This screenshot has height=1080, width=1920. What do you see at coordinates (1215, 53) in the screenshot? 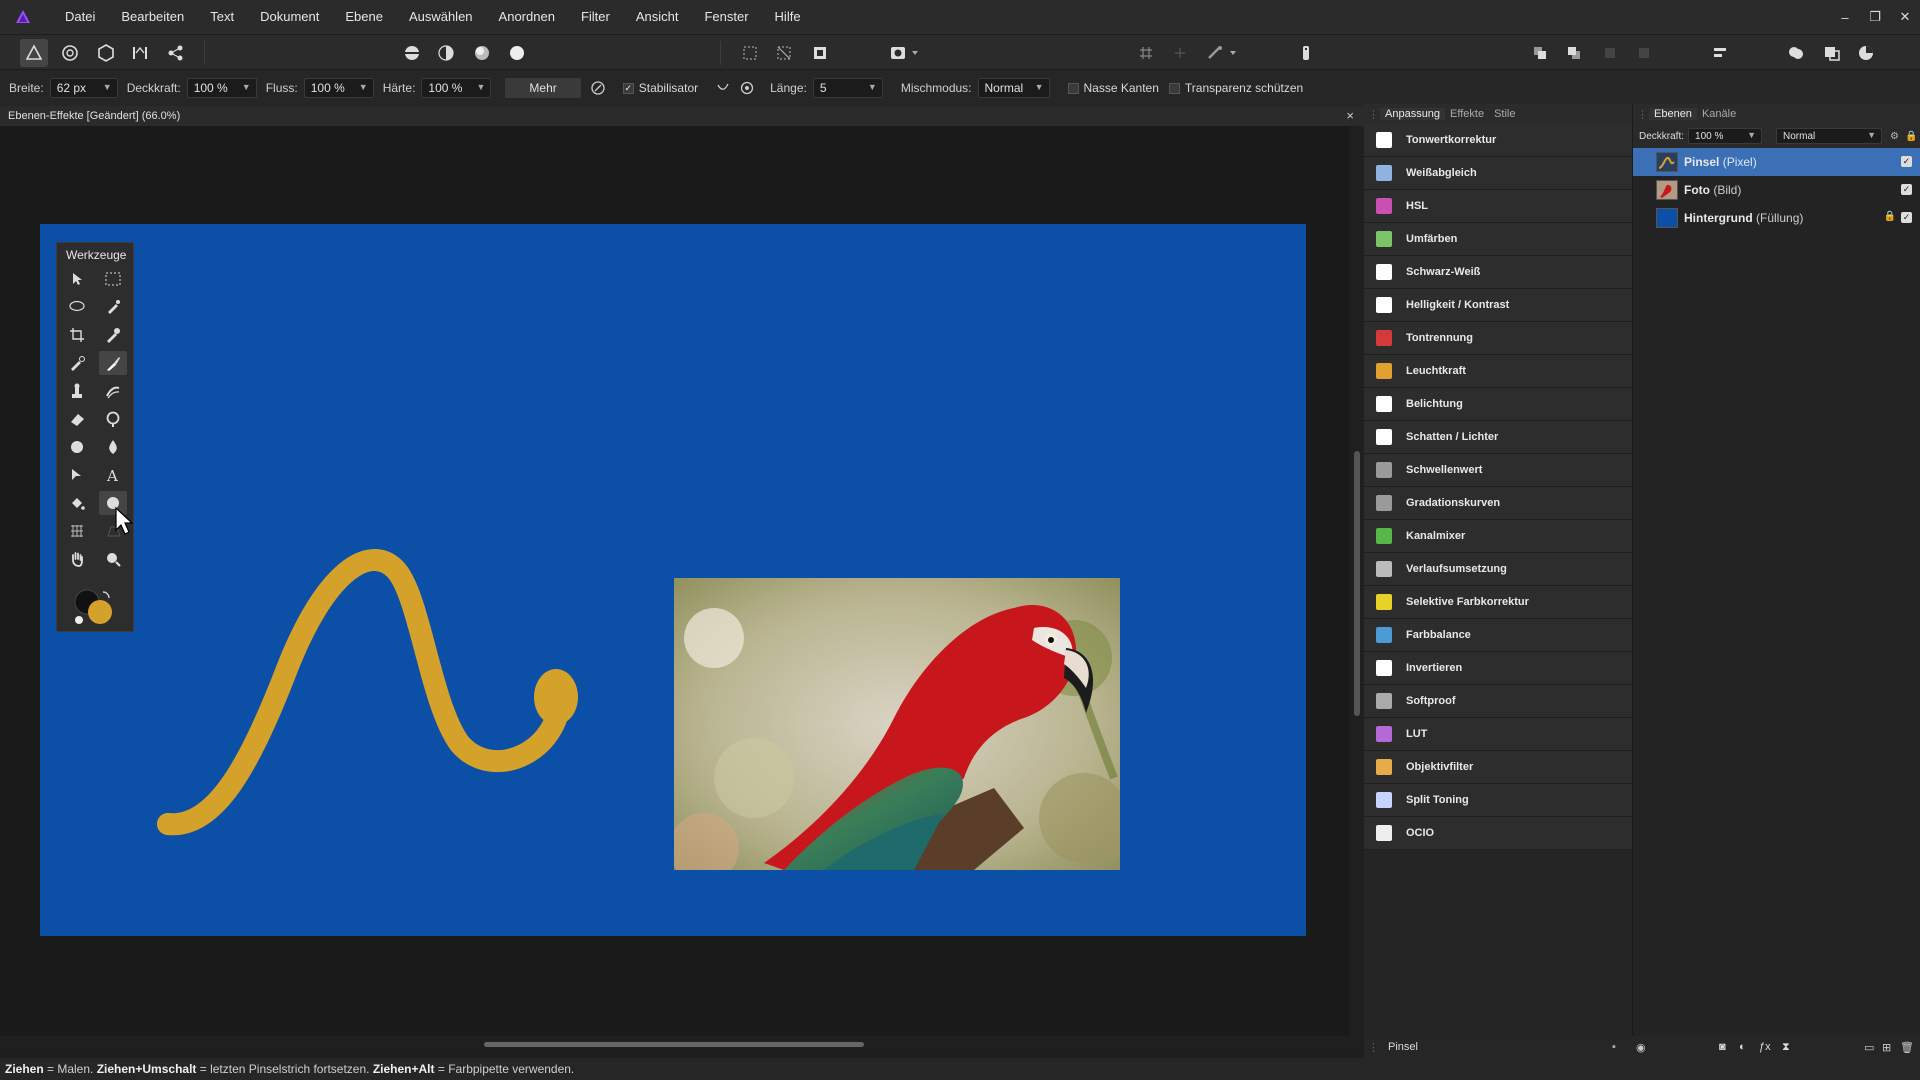
I see `force-pixel-alignment-icon` at bounding box center [1215, 53].